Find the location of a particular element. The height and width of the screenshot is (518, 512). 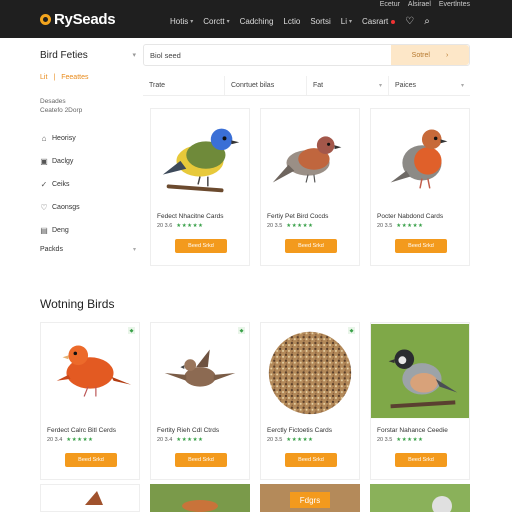

filter-dropdown: Paices ▾ is located at coordinates (429, 85).